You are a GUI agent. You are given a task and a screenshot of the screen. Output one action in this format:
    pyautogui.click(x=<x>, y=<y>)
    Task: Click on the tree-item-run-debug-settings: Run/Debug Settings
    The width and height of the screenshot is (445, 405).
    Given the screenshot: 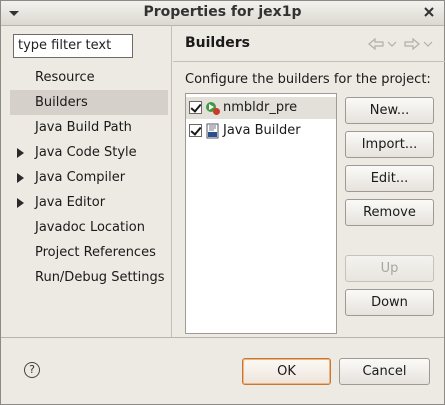 What is the action you would take?
    pyautogui.click(x=89, y=277)
    